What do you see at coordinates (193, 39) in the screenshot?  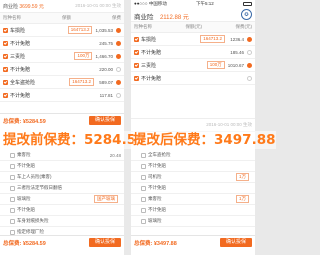 I see `coverage-row: 车损险 164713.2 1236.4` at bounding box center [193, 39].